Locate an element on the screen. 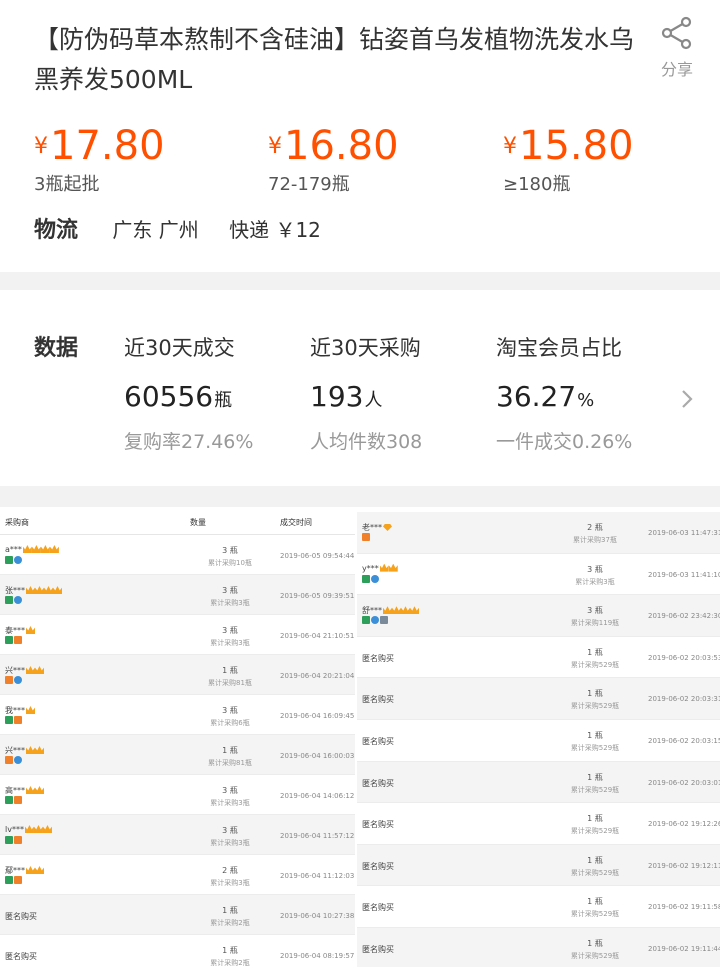 This screenshot has width=720, height=967. table-row: 匿名购买 1 瓶累计采购529瓶 2019-06-02 19:11:58 is located at coordinates (538, 907).